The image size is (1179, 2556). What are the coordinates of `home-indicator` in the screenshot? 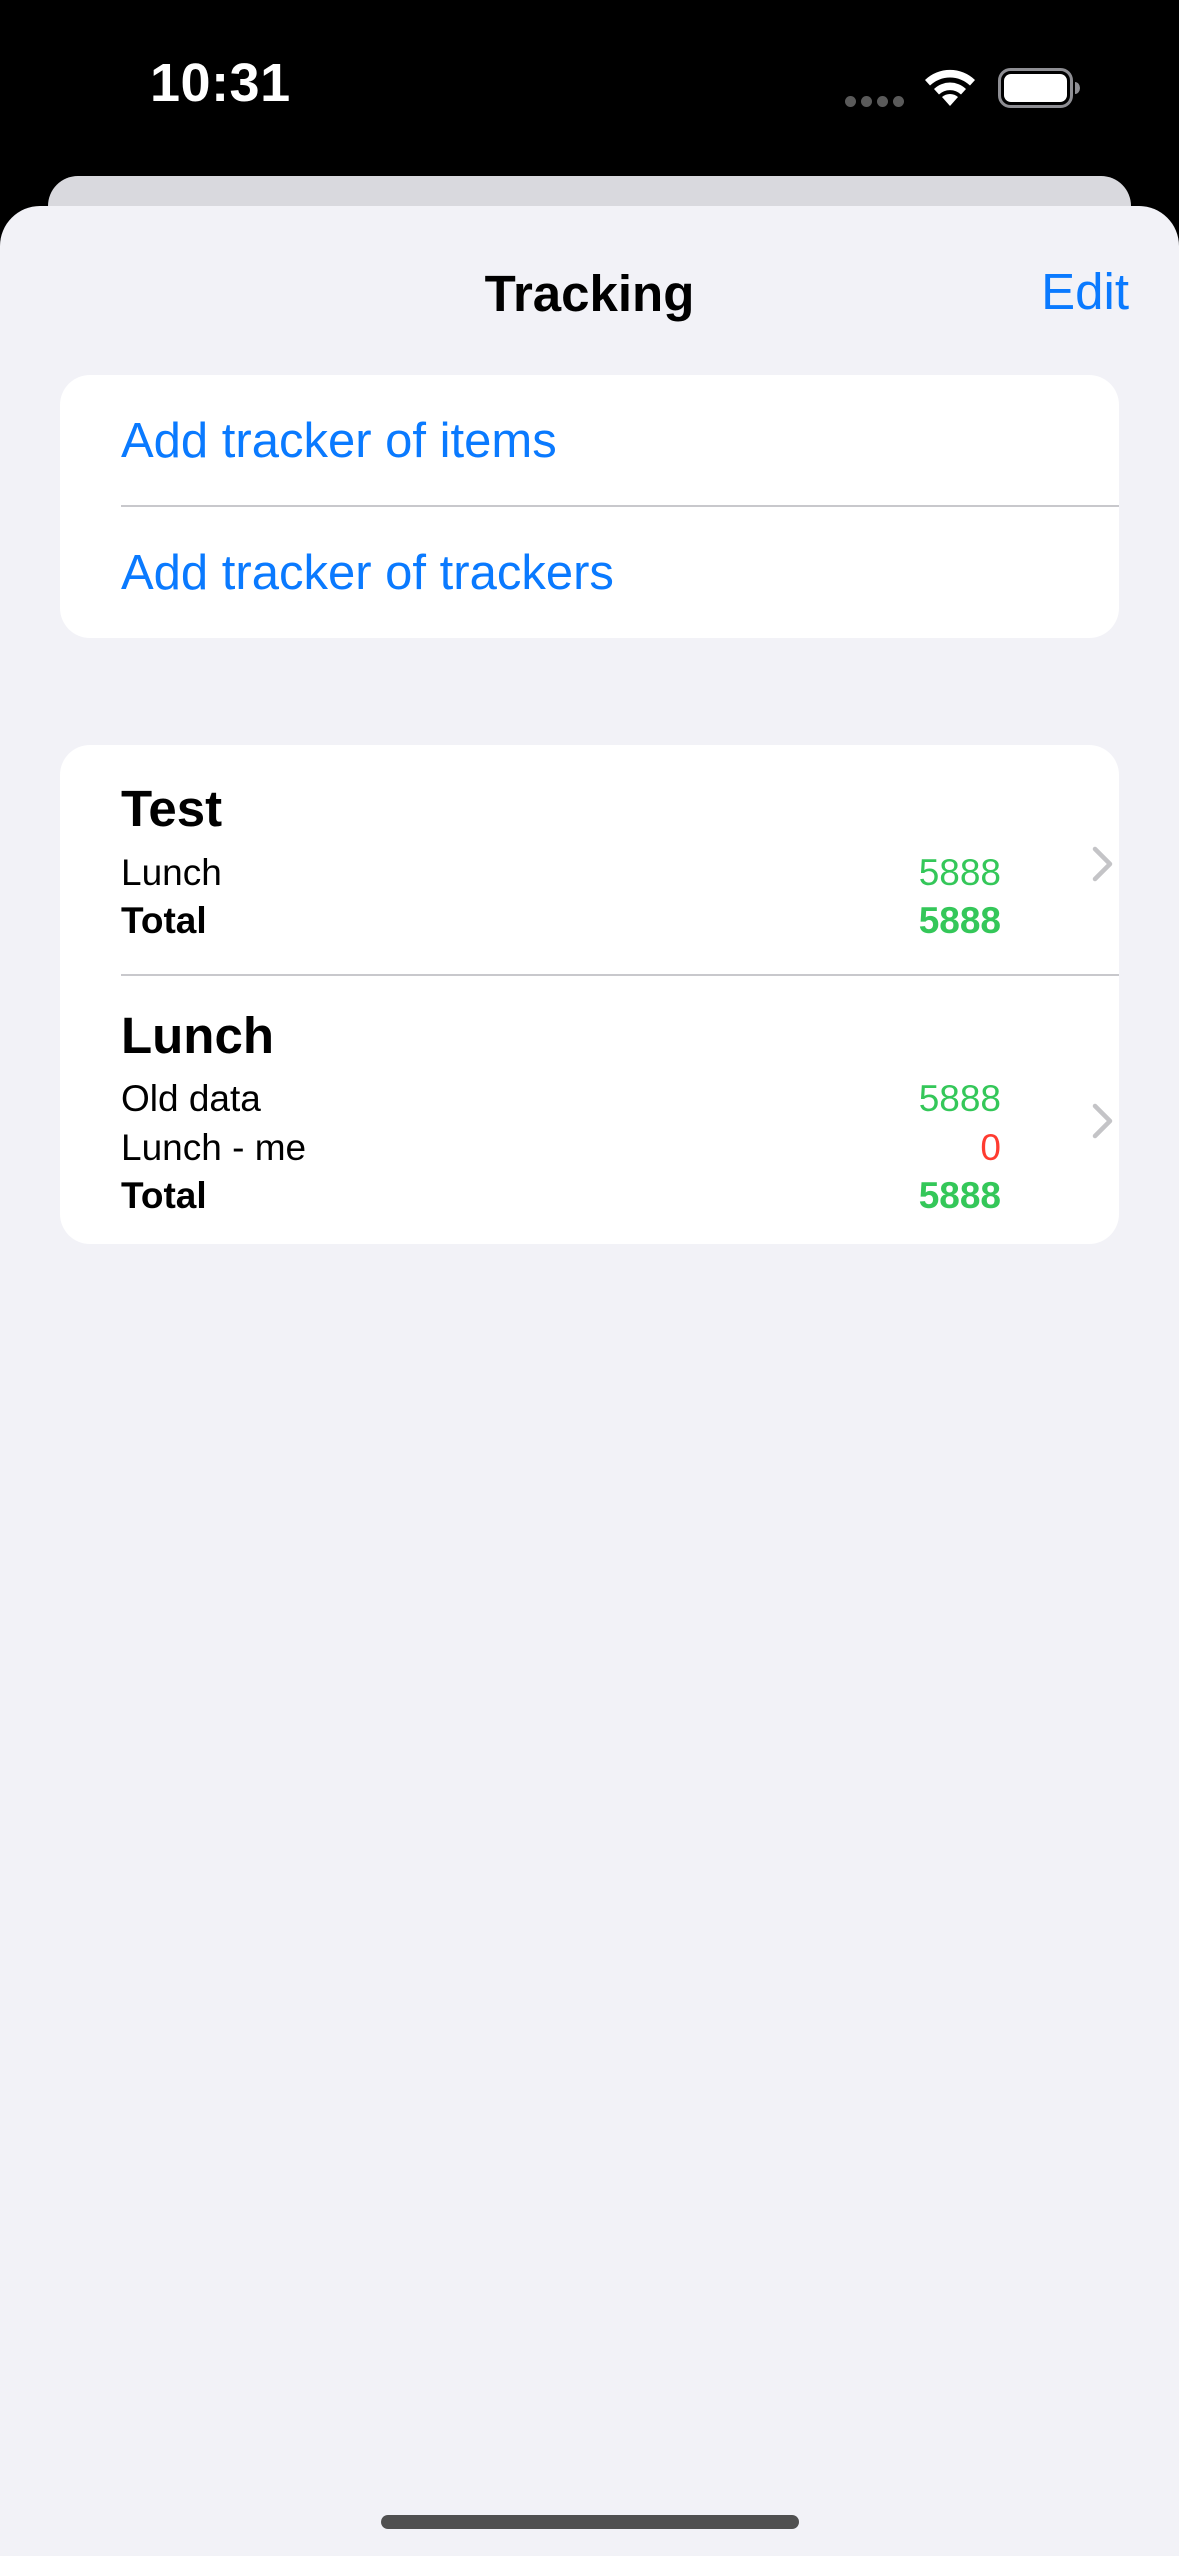 It's located at (590, 2522).